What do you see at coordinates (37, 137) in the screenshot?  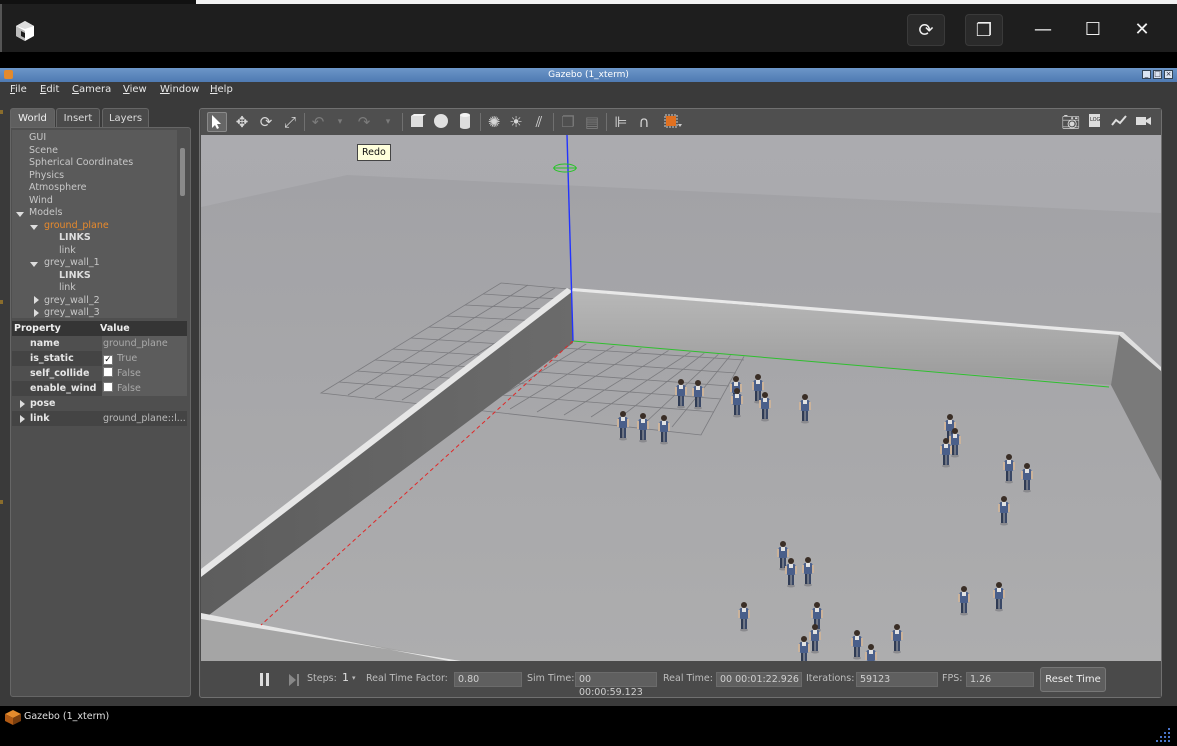 I see `tree-item-gui: GUI` at bounding box center [37, 137].